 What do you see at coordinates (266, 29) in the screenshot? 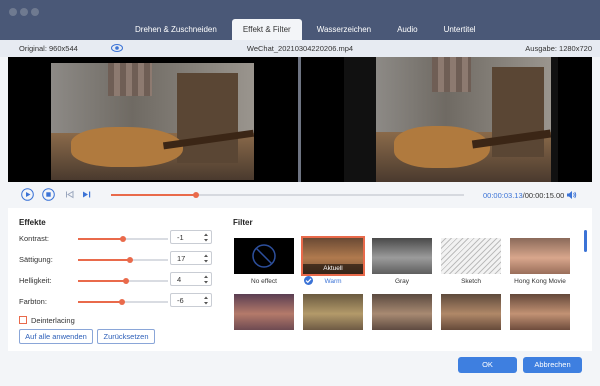
I see `tab-effect-filter: Effekt & Filter` at bounding box center [266, 29].